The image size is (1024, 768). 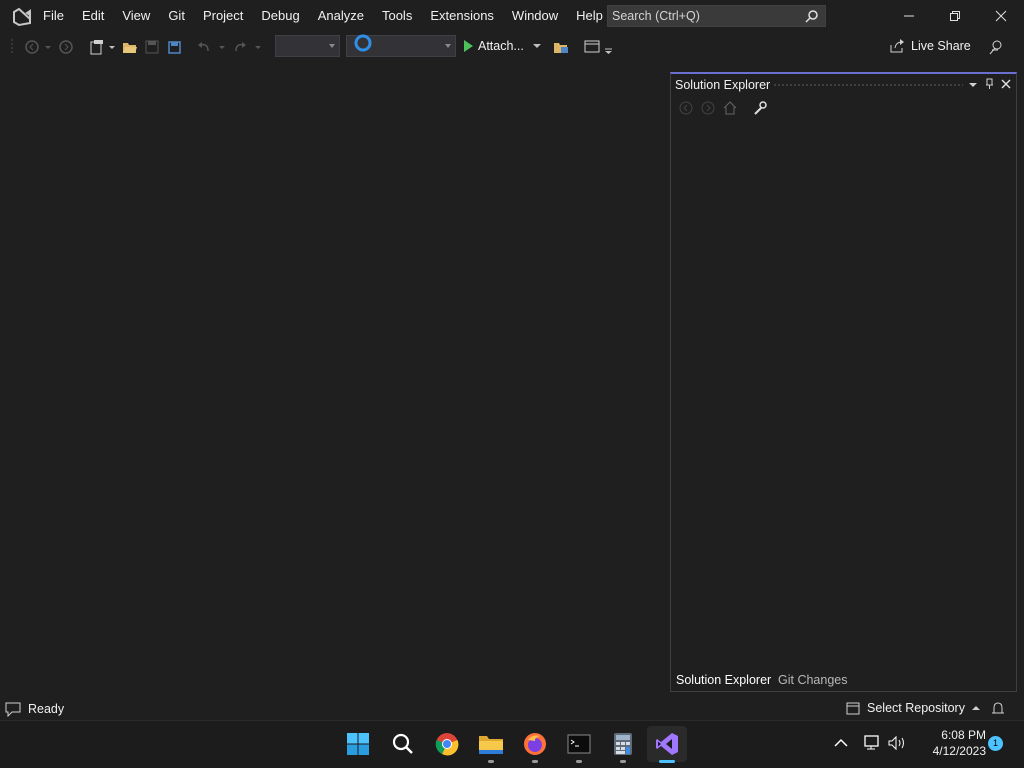 What do you see at coordinates (32, 47) in the screenshot?
I see `navigate-back-icon` at bounding box center [32, 47].